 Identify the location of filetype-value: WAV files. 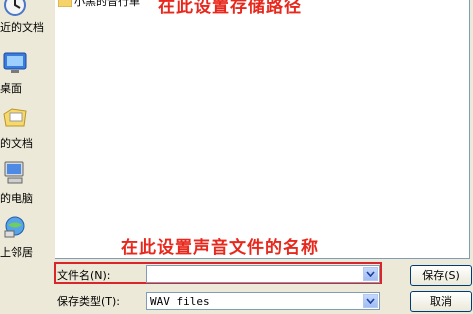
(180, 301).